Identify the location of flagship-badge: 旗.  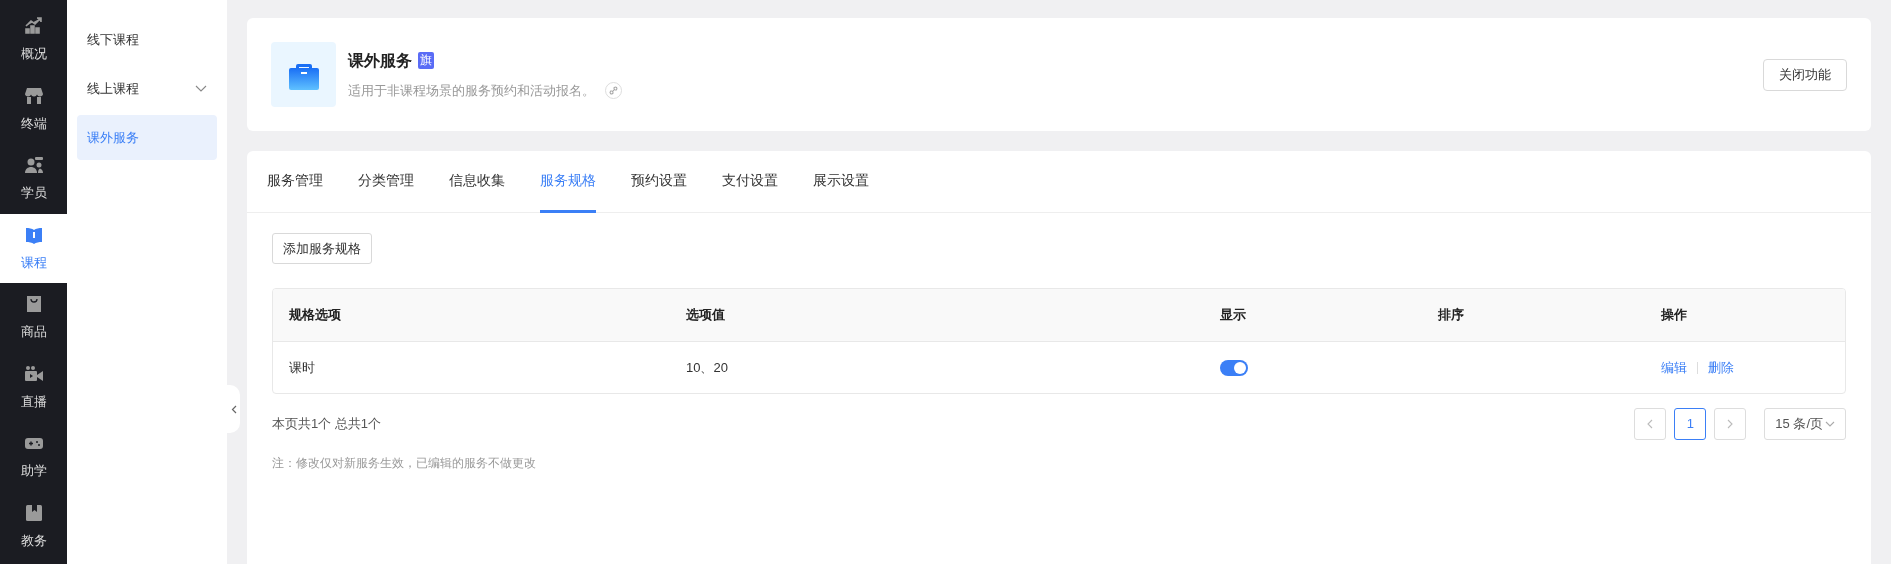
(426, 61).